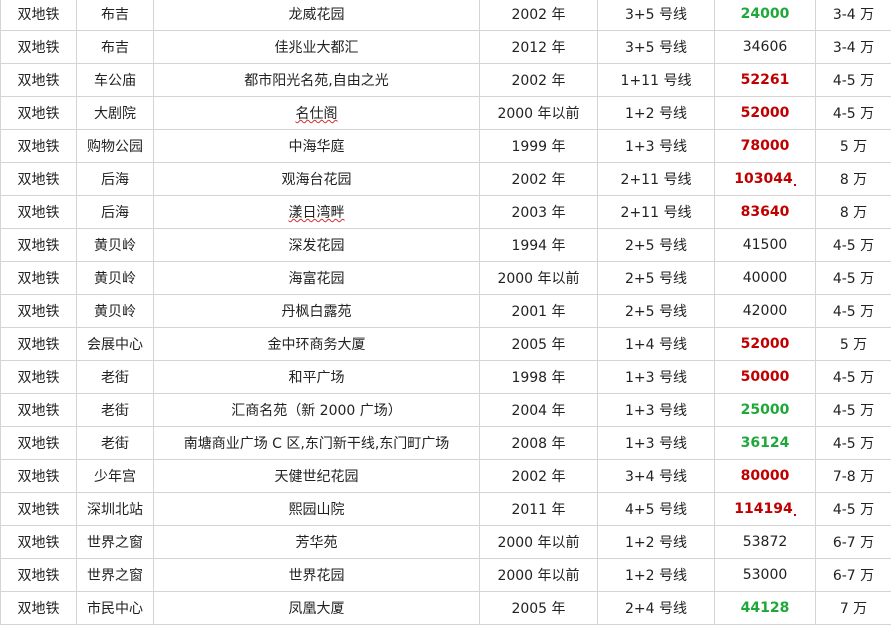  What do you see at coordinates (446, 179) in the screenshot?
I see `table-row: 双地铁 后海 观海台花园 2002 年 2+11 号线 103044 8 万` at bounding box center [446, 179].